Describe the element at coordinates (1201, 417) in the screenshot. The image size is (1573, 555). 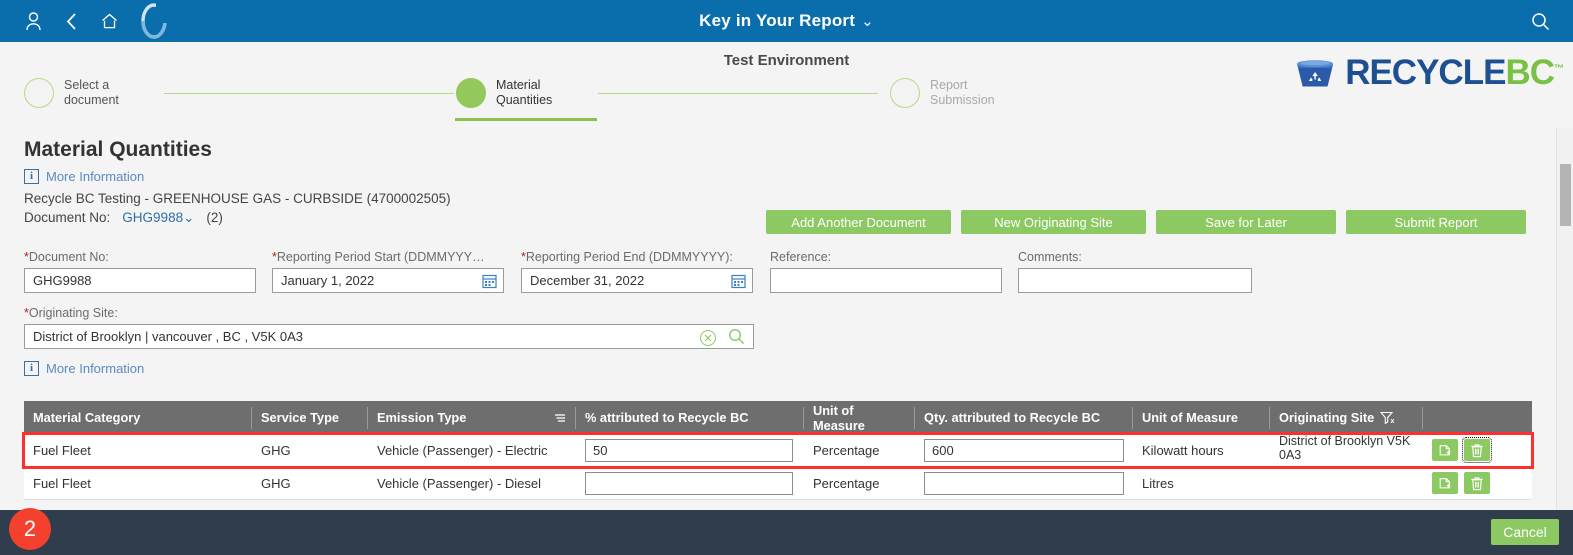
I see `column-header-unit-of-measure-2: Unit of Measure` at that location.